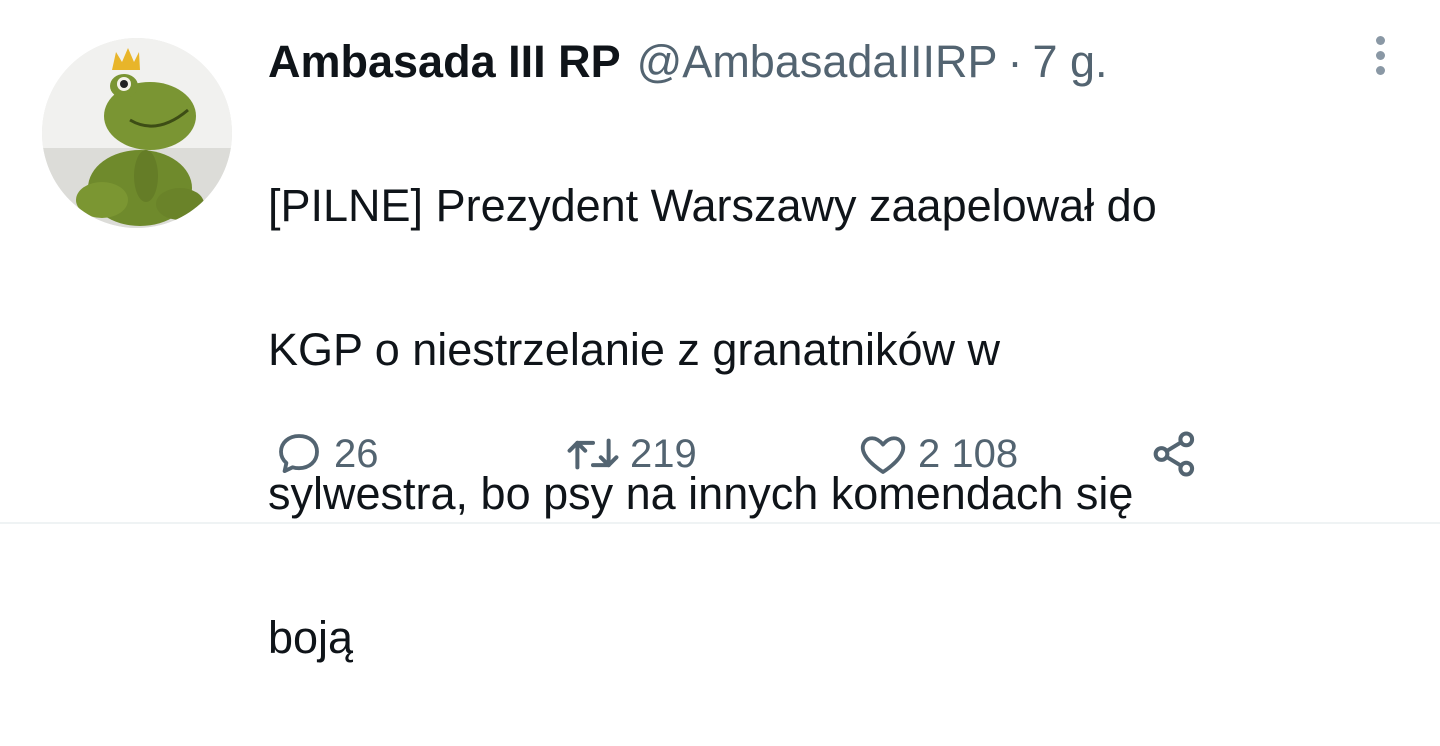  I want to click on like-button: 2 108, so click(937, 454).